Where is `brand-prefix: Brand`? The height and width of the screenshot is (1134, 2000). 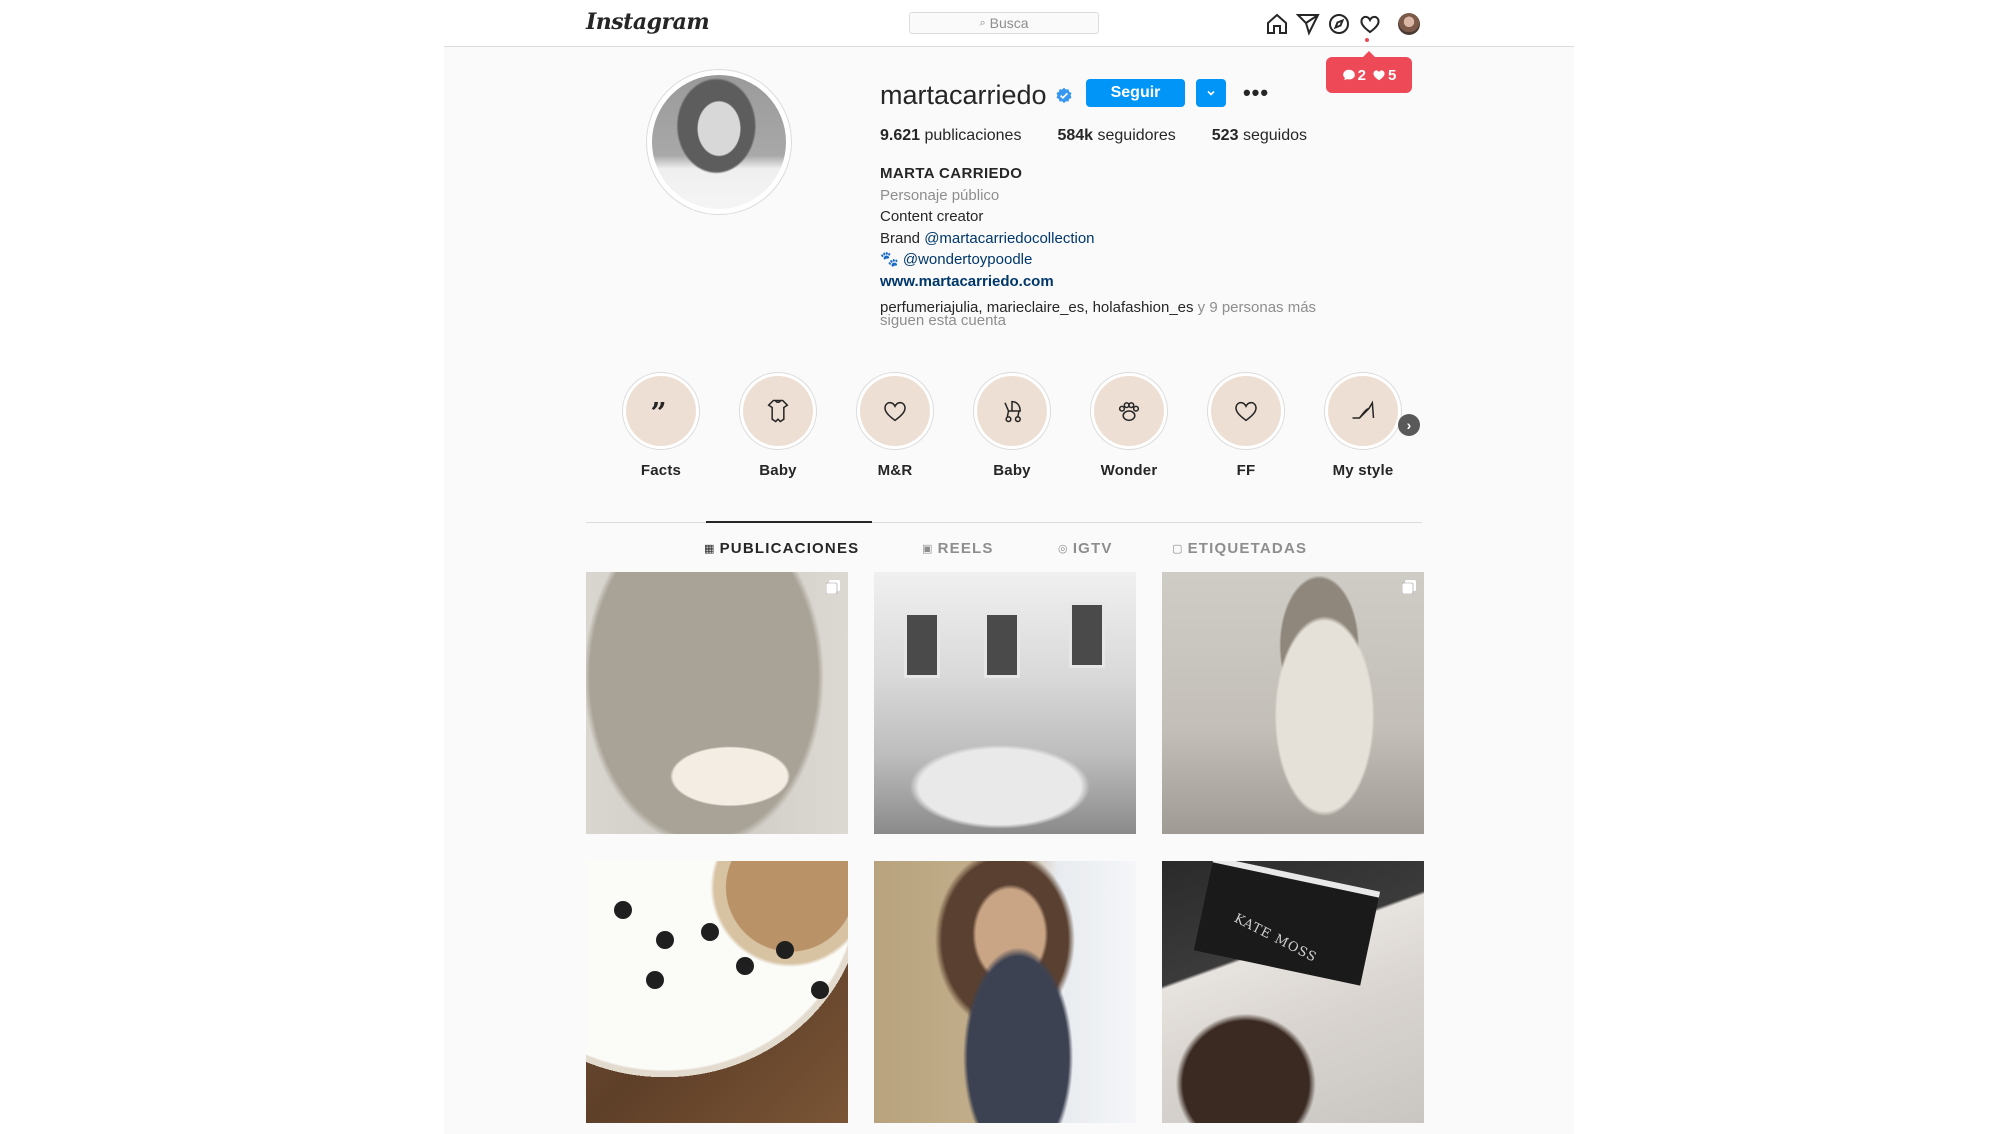
brand-prefix: Brand is located at coordinates (902, 238).